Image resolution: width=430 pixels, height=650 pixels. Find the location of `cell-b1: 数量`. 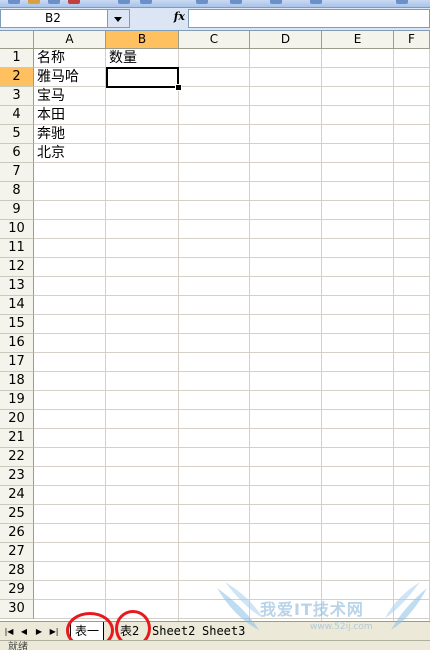

cell-b1: 数量 is located at coordinates (121, 58).